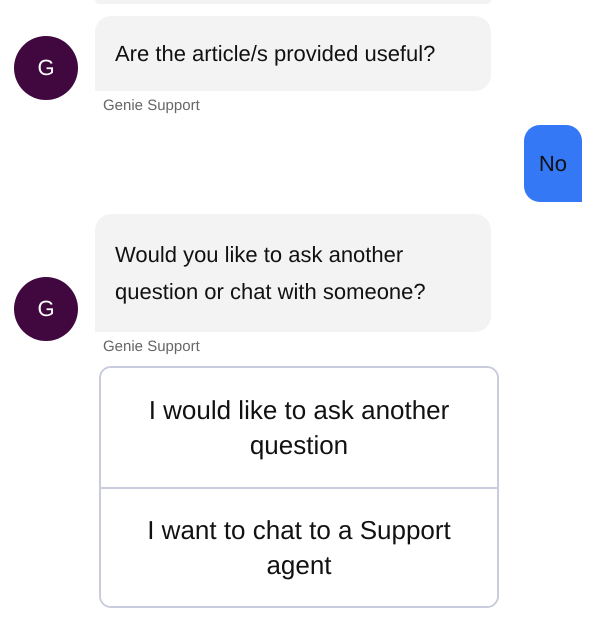 This screenshot has height=620, width=596. I want to click on message-bubble: Are the article/s provided useful?, so click(293, 53).